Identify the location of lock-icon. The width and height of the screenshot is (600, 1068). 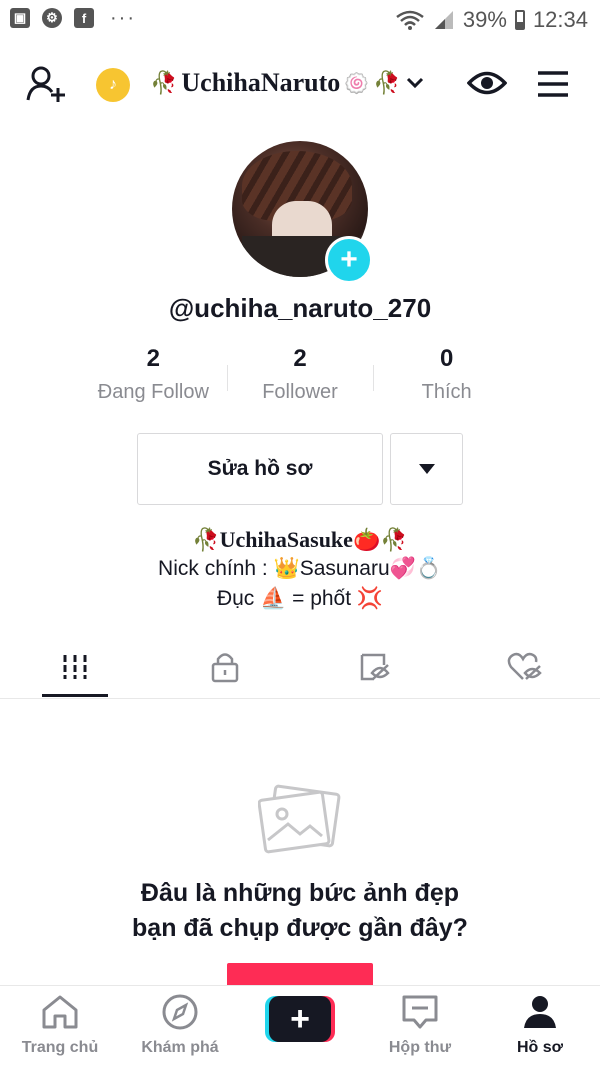
(225, 668).